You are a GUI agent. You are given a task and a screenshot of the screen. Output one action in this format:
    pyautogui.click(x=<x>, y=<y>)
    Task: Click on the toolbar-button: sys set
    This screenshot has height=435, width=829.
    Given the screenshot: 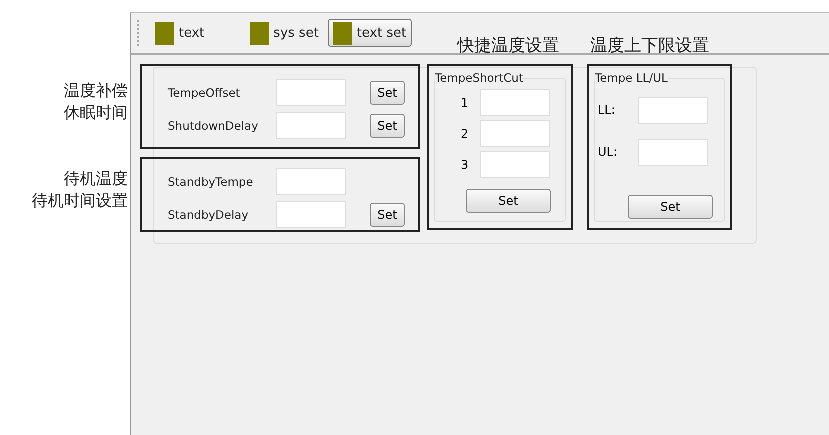 What is the action you would take?
    pyautogui.click(x=284, y=33)
    